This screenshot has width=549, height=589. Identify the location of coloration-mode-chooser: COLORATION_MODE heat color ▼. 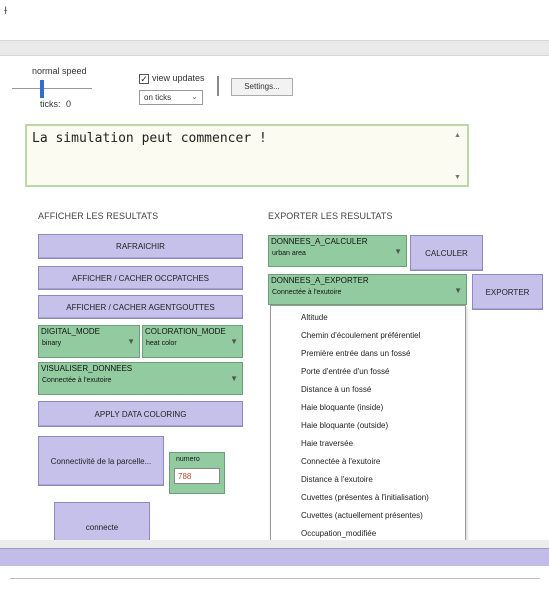
(192, 341).